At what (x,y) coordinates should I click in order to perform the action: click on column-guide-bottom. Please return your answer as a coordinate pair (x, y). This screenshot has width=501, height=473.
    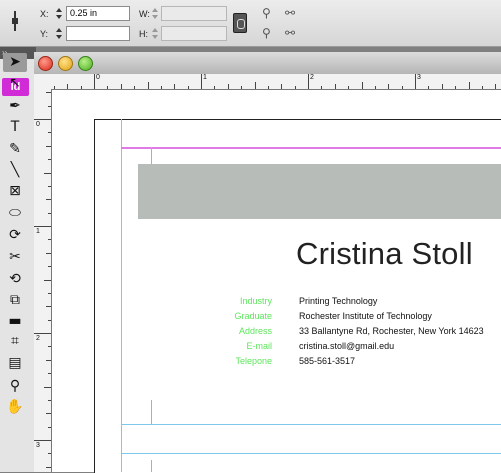
    Looking at the image, I should click on (151, 466).